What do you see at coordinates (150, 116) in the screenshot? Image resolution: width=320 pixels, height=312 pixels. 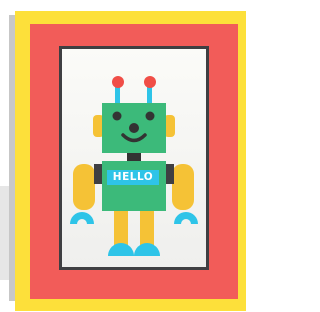 I see `eye-right` at bounding box center [150, 116].